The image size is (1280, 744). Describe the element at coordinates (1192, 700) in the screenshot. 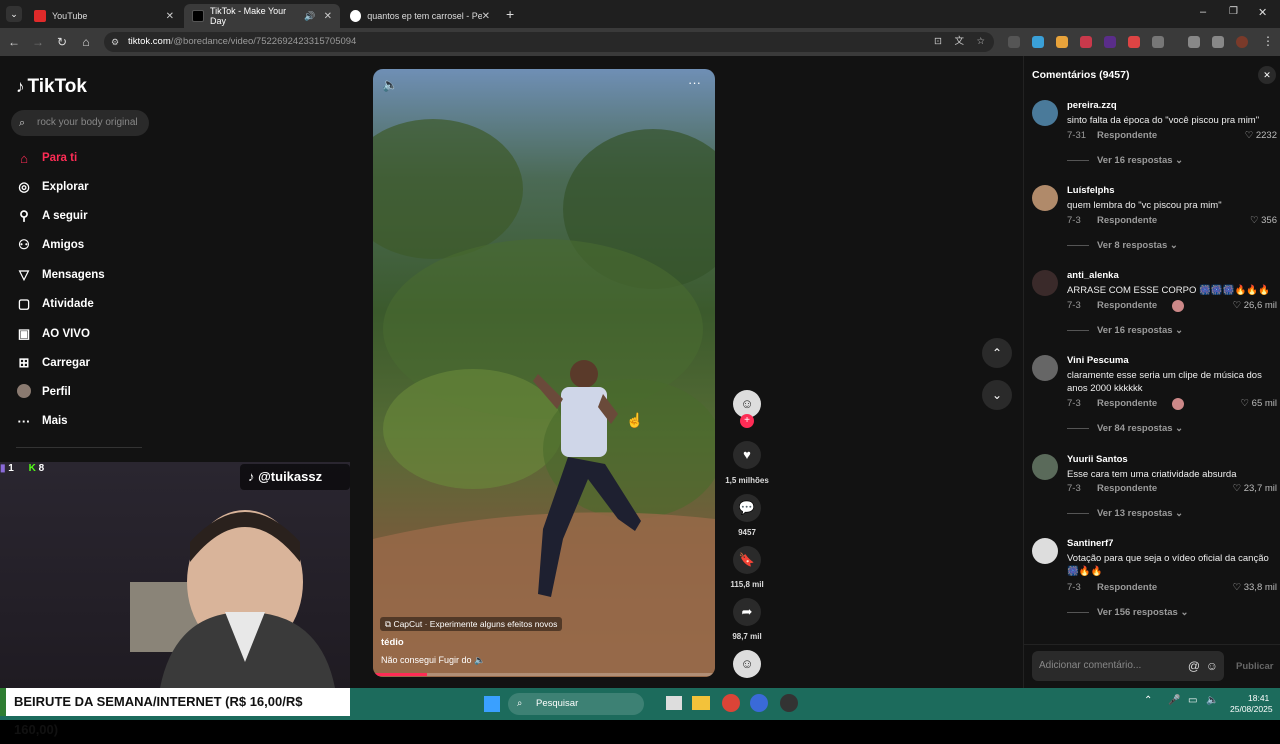

I see `network-icon: ▭` at that location.